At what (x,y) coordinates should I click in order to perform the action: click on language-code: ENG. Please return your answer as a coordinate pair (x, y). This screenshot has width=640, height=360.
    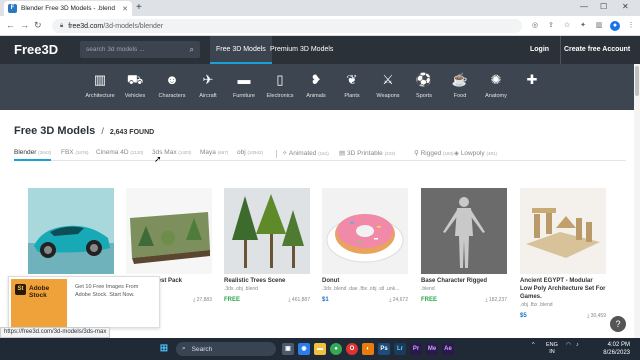
    Looking at the image, I should click on (552, 345).